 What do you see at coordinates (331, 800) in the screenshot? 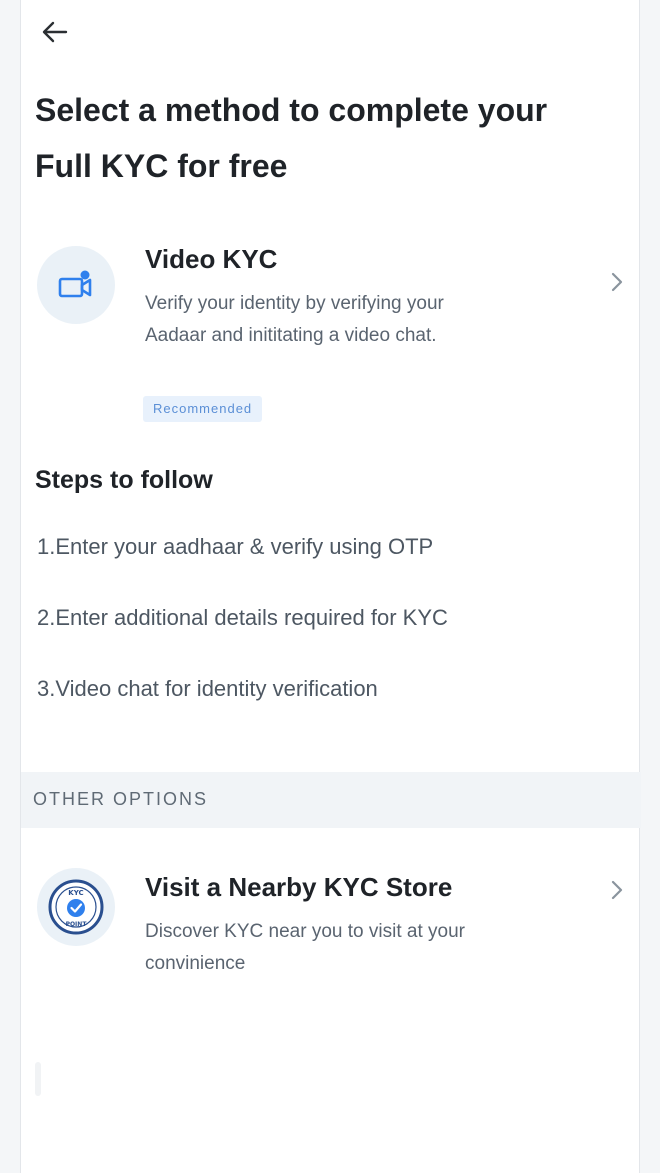
I see `other-options-header: OTHER OPTIONS` at bounding box center [331, 800].